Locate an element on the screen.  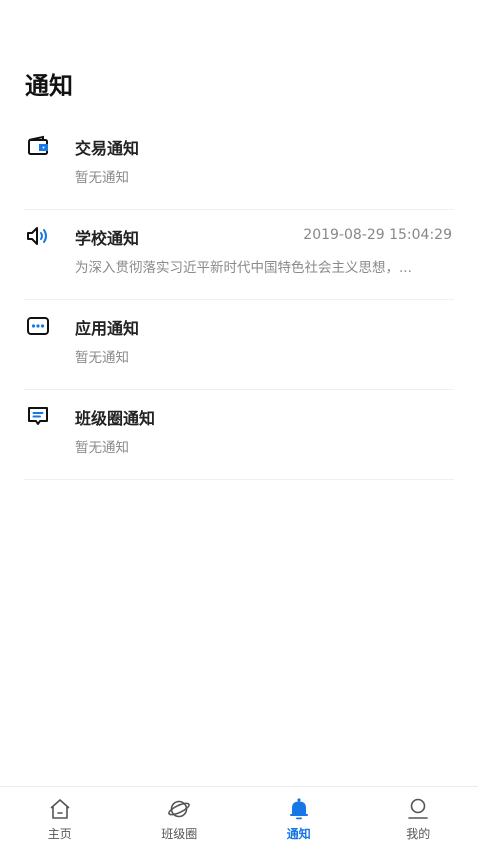
tab-notifications: 通知 is located at coordinates (299, 818).